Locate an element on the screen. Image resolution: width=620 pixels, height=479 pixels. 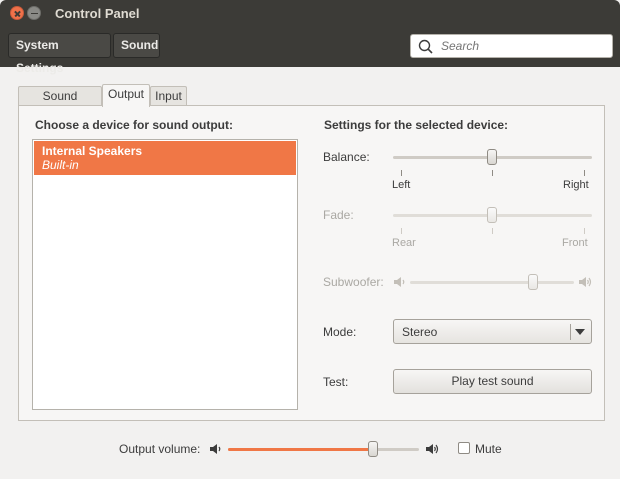
fade-front-label: Front is located at coordinates (575, 243).